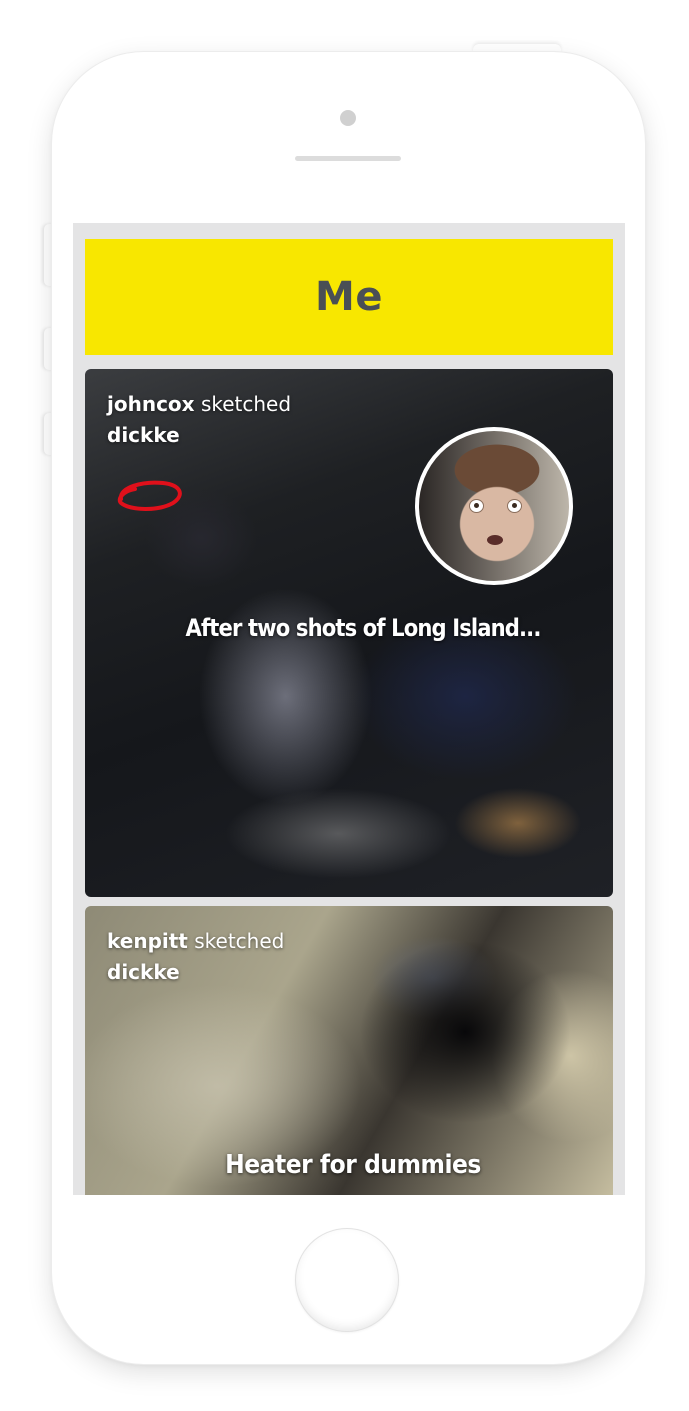 Image resolution: width=689 pixels, height=1411 pixels. What do you see at coordinates (348, 118) in the screenshot?
I see `front-camera` at bounding box center [348, 118].